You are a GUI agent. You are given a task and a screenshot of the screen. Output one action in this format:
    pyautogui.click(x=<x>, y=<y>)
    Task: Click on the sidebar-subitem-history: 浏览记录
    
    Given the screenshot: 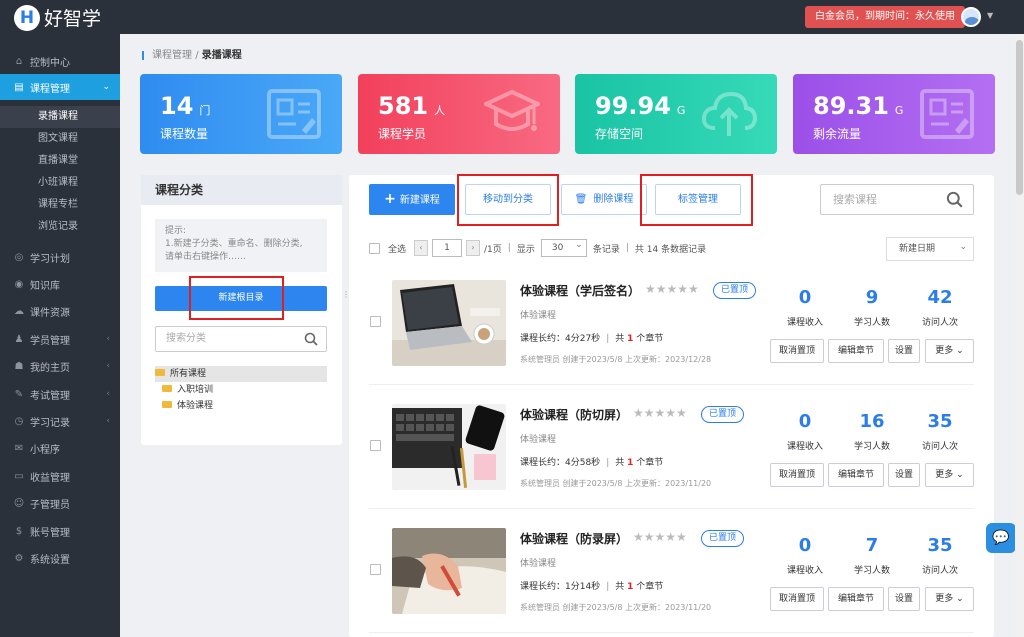 What is the action you would take?
    pyautogui.click(x=60, y=227)
    